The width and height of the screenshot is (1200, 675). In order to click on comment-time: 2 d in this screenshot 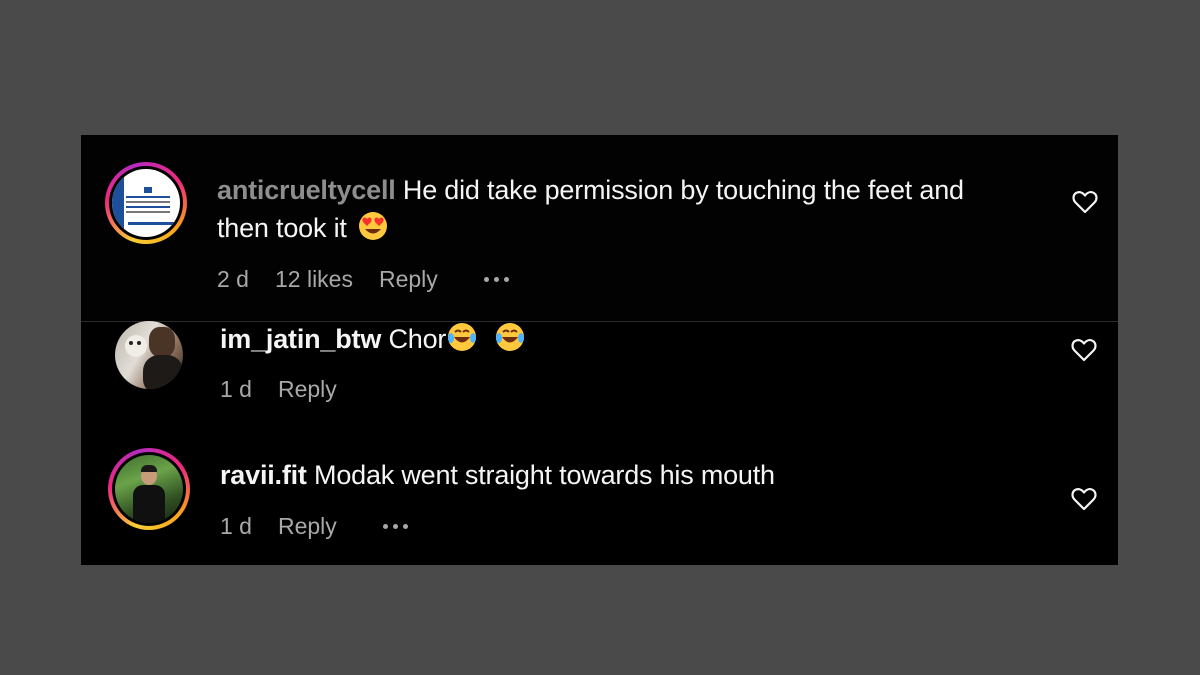, I will do `click(233, 279)`.